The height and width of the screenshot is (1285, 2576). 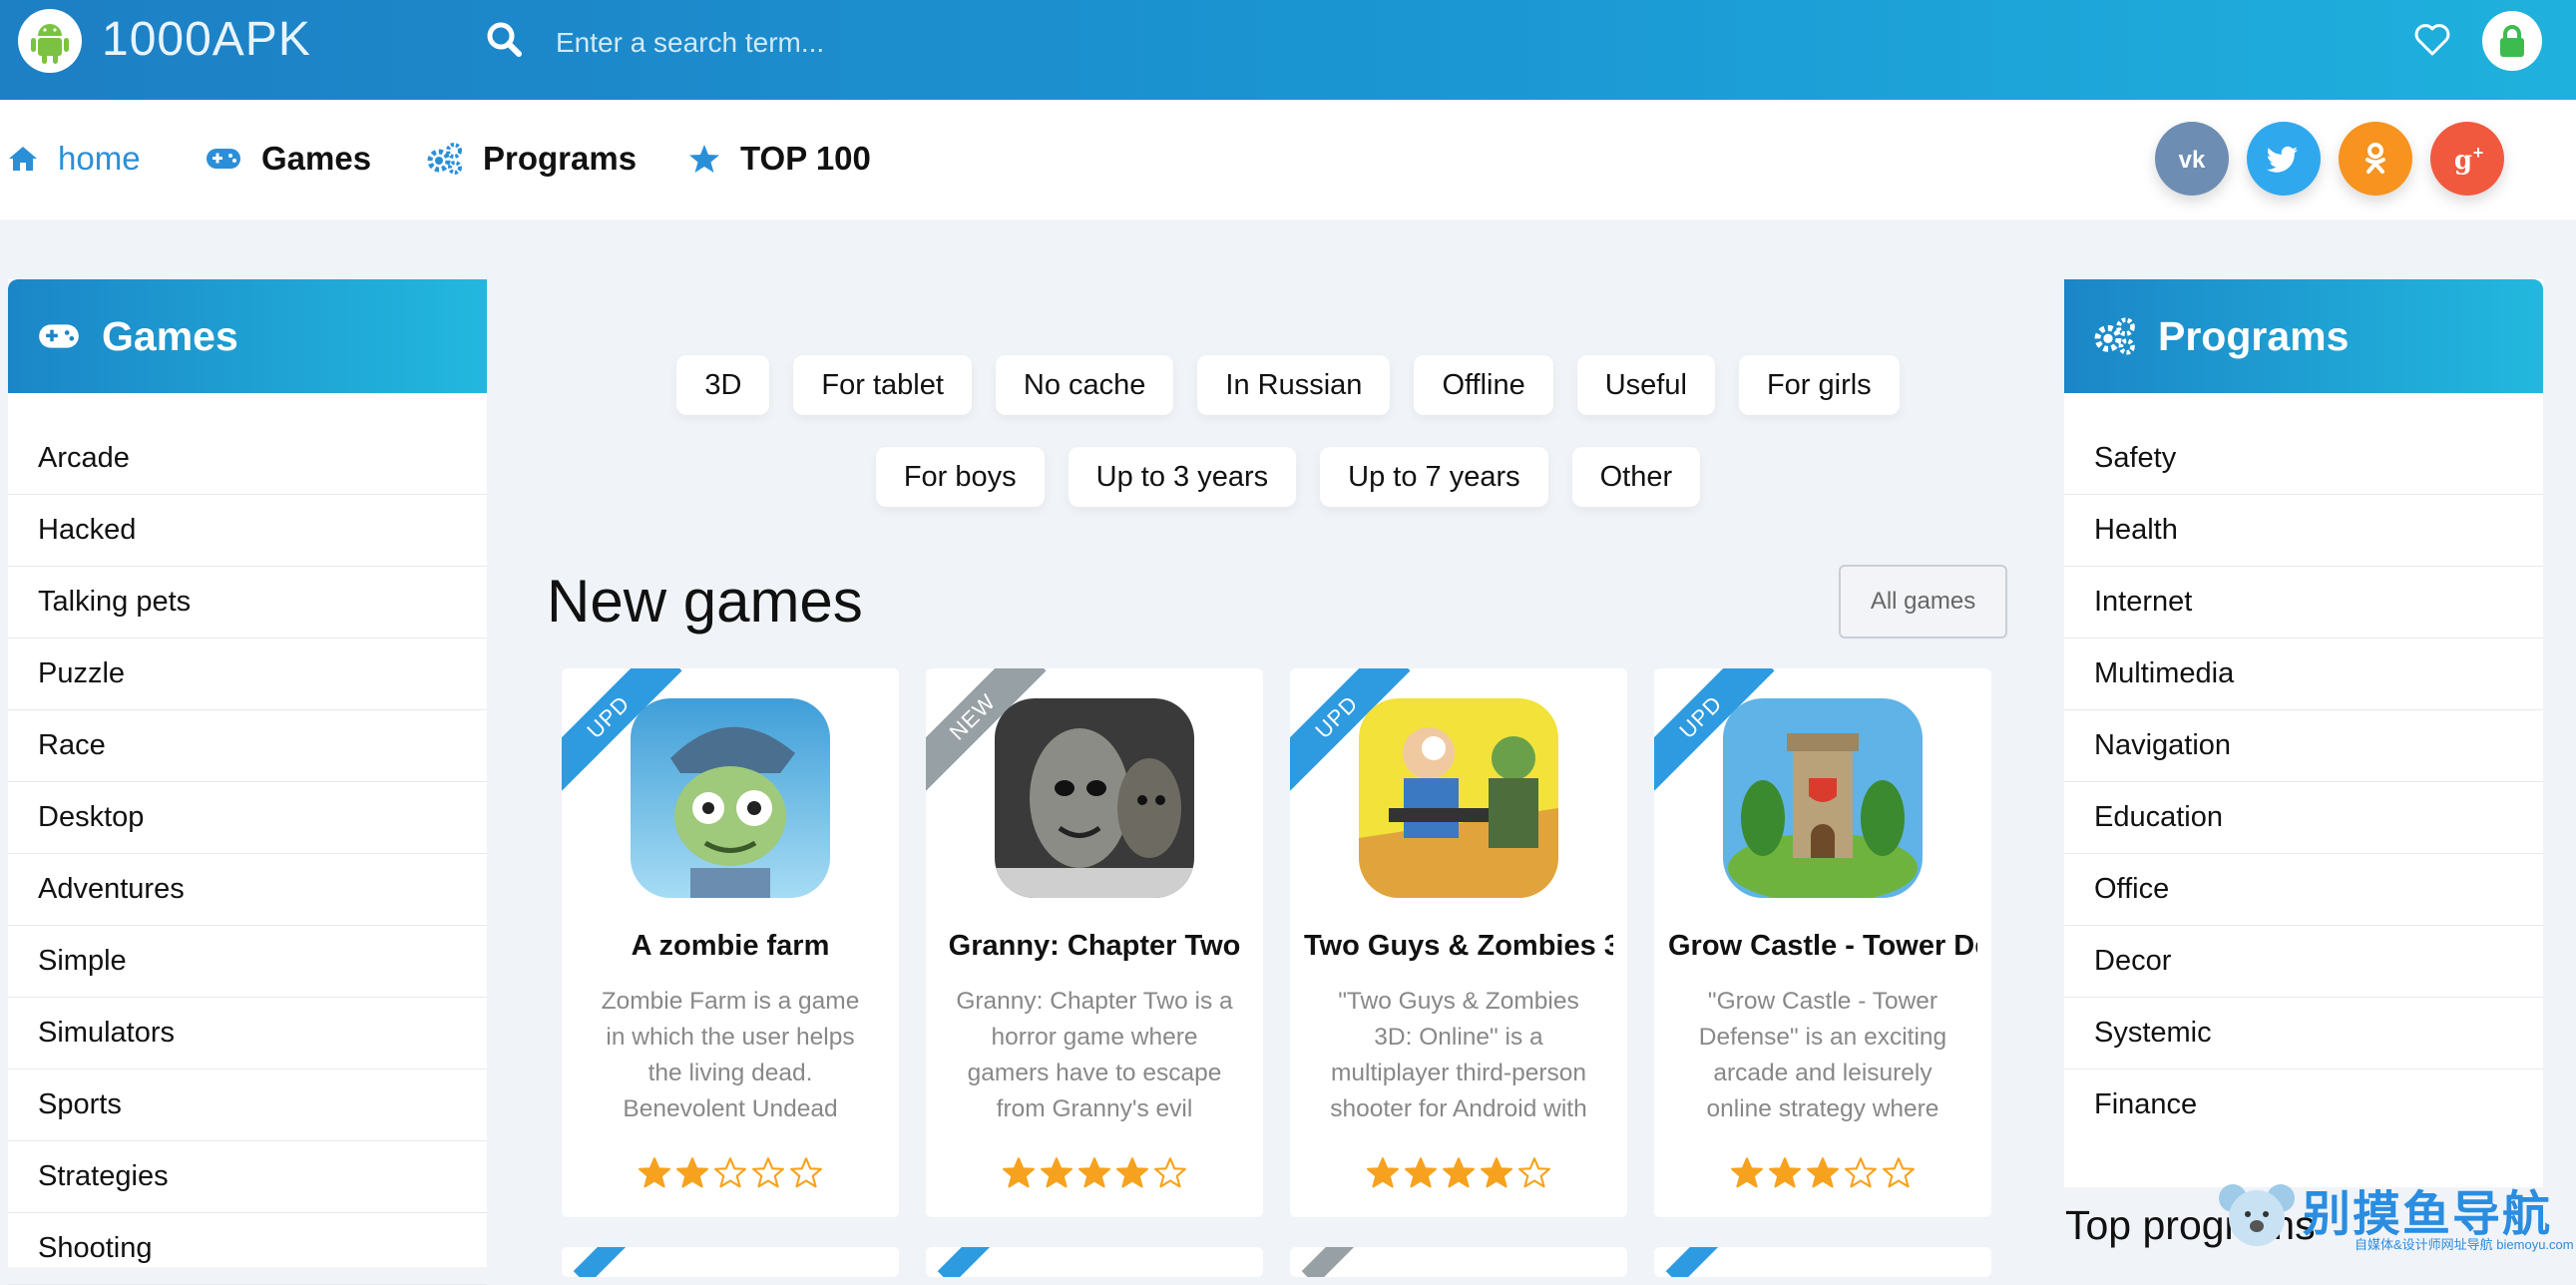 What do you see at coordinates (2464, 1244) in the screenshot?
I see `watermark-subtext: 自媒体&设计师网址导航 biemoyu.com` at bounding box center [2464, 1244].